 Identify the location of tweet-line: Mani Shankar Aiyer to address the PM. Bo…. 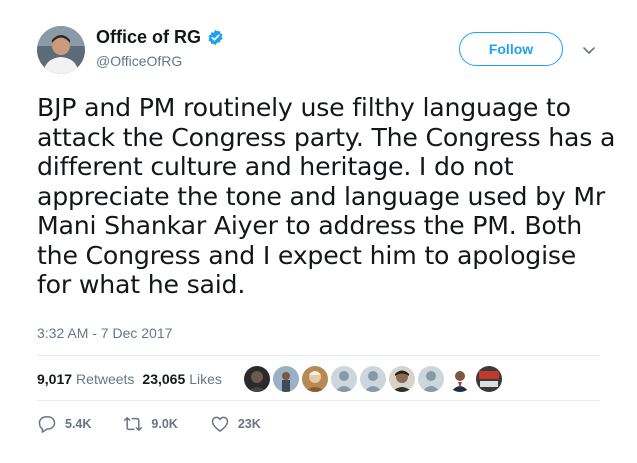
(310, 225).